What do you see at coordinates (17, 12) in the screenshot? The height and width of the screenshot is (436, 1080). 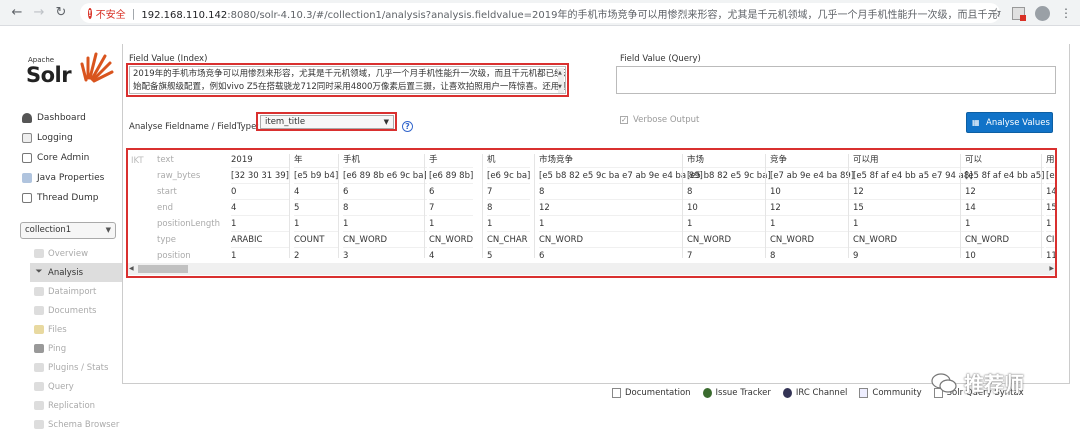 I see `back-icon: ←` at bounding box center [17, 12].